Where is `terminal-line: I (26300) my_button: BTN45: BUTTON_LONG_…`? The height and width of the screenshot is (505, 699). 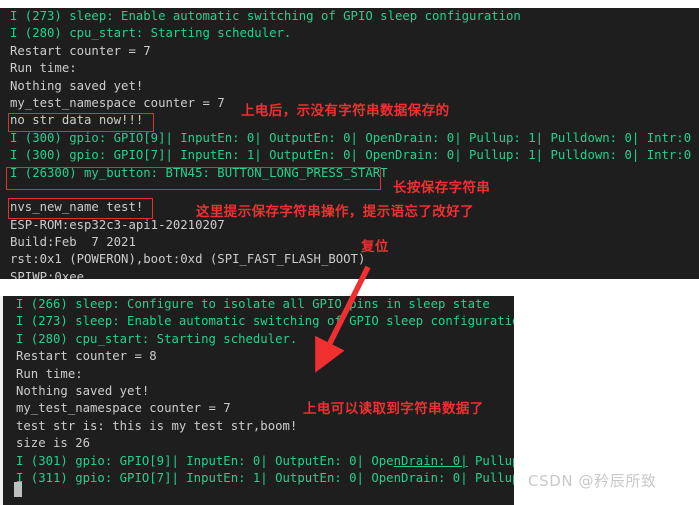 terminal-line: I (26300) my_button: BTN45: BUTTON_LONG_… is located at coordinates (199, 172).